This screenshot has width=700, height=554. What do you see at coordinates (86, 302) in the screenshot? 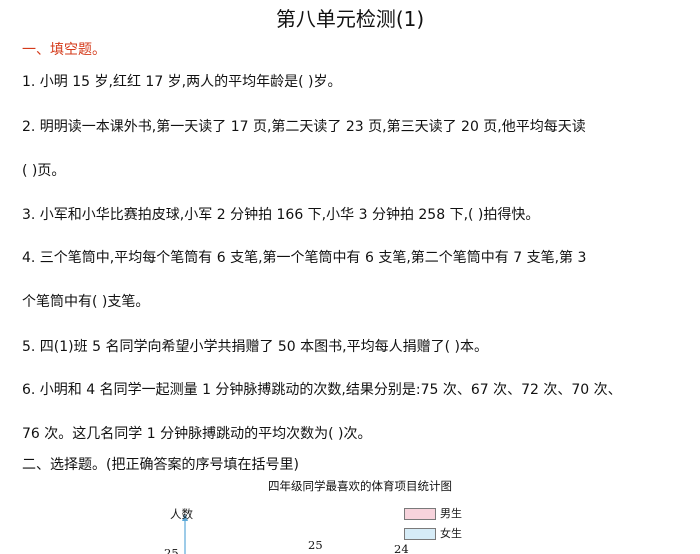
I see `question-4-cont: 个笔筒中有( )支笔。` at bounding box center [86, 302].